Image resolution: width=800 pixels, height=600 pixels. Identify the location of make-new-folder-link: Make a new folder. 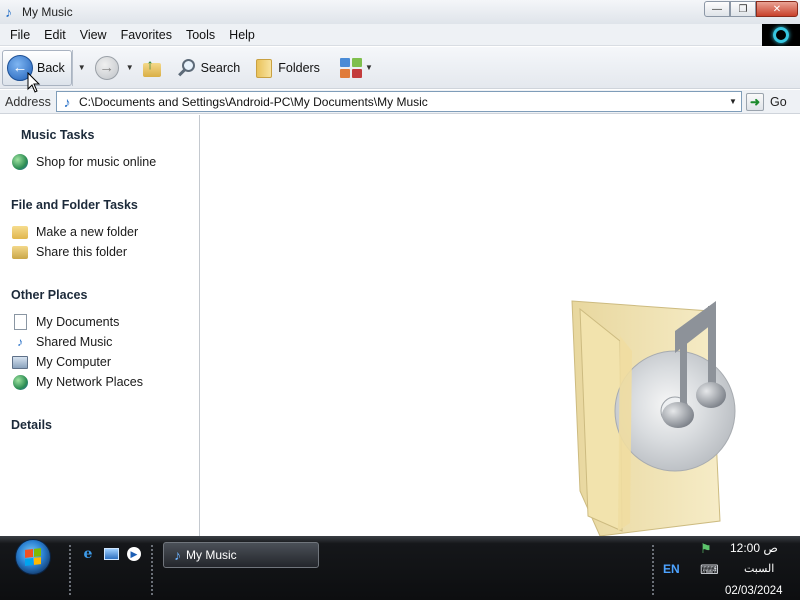
(74, 232).